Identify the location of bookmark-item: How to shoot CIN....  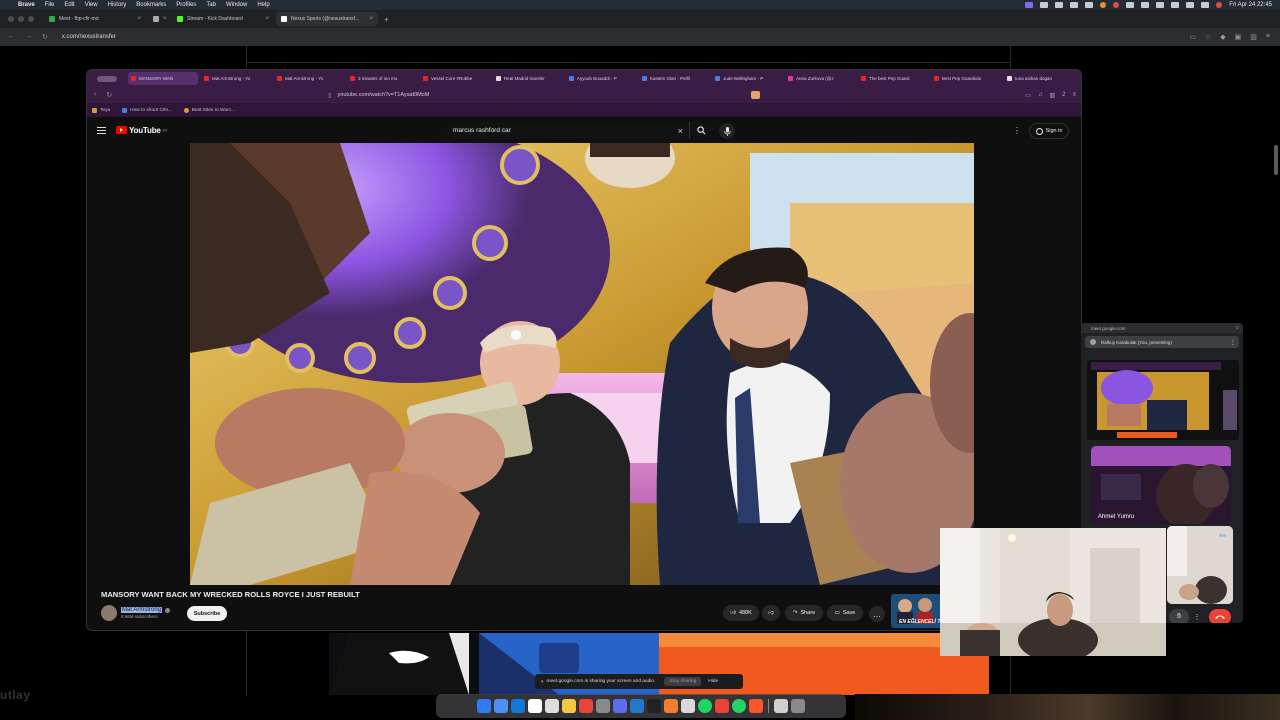
(147, 110).